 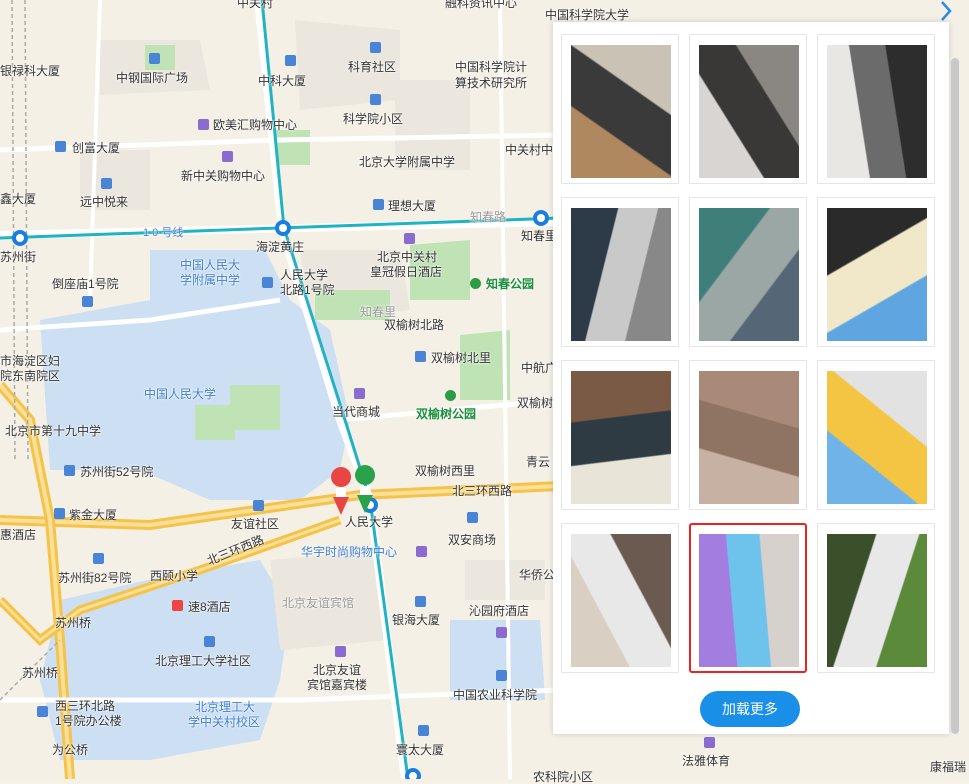 What do you see at coordinates (510, 284) in the screenshot?
I see `label-zhichun-park: 知春公园` at bounding box center [510, 284].